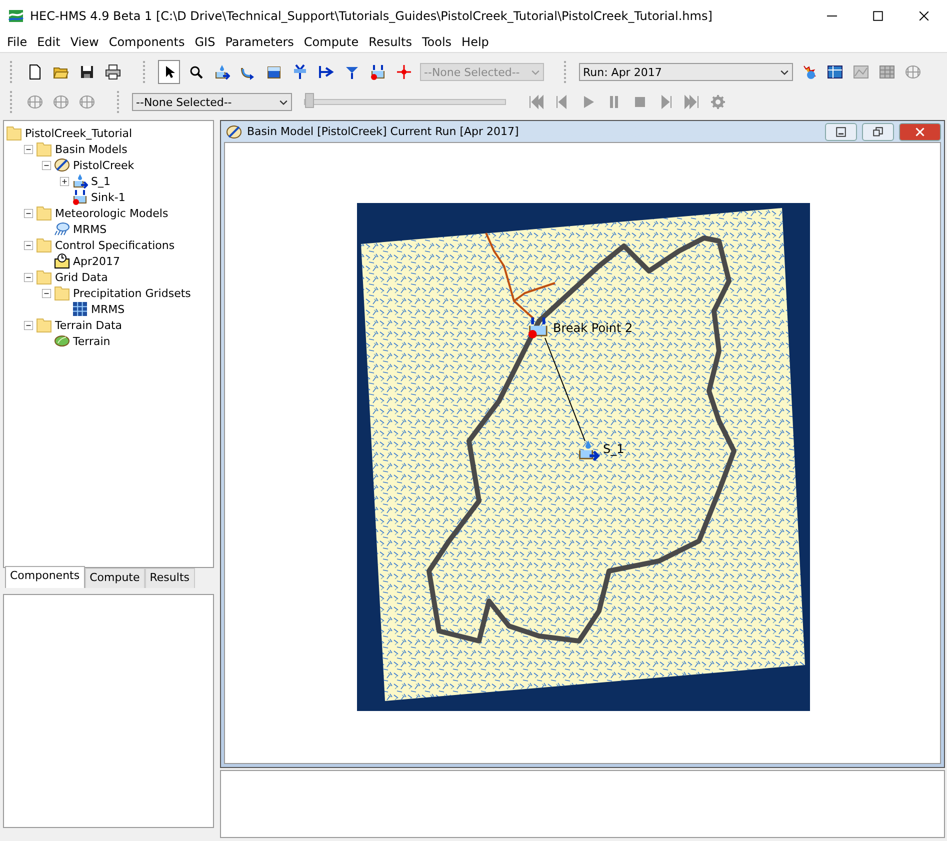 Image resolution: width=947 pixels, height=841 pixels. What do you see at coordinates (475, 42) in the screenshot?
I see `menu-item: Help` at bounding box center [475, 42].